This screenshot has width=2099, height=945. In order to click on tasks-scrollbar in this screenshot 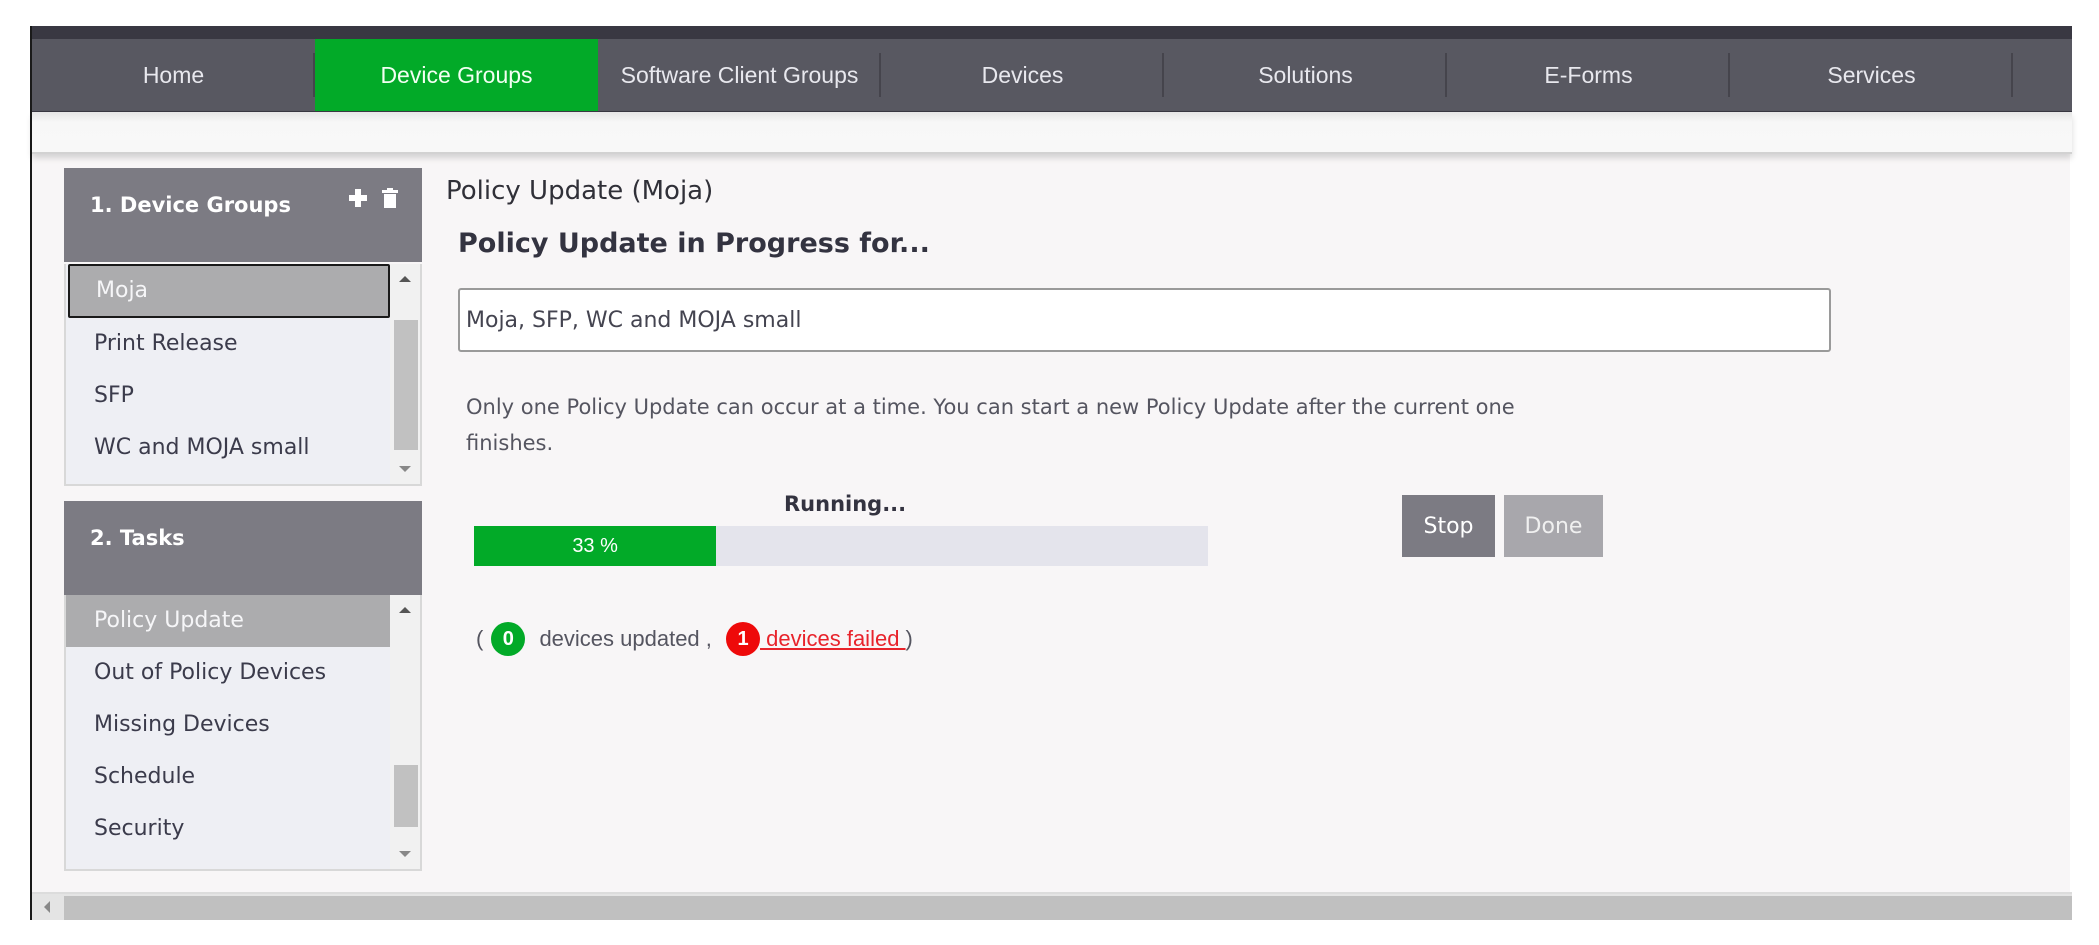, I will do `click(405, 732)`.